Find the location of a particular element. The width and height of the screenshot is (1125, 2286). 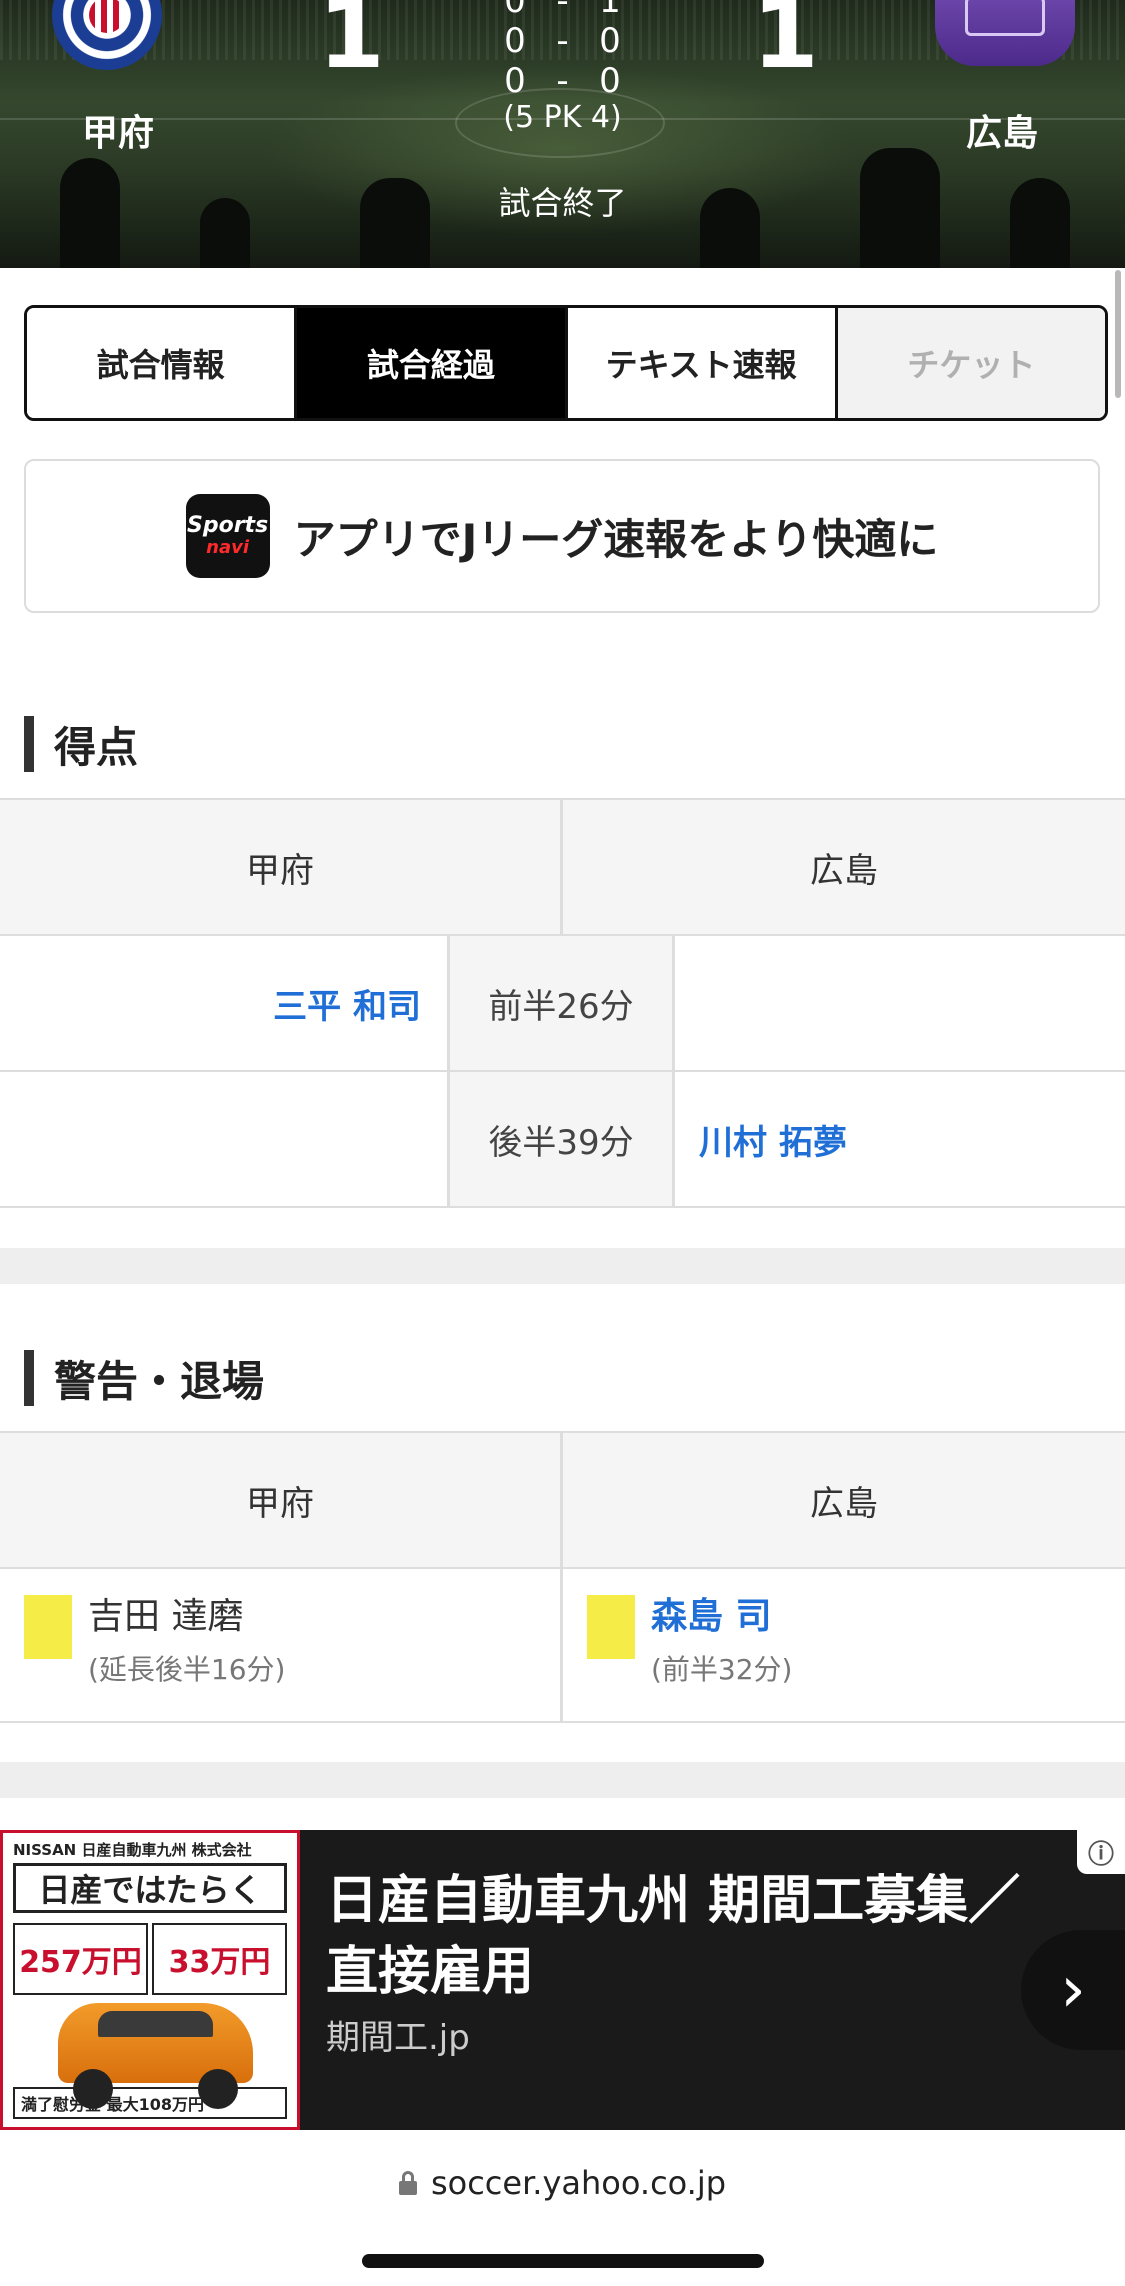

match-status: 試合終了 is located at coordinates (562, 203).